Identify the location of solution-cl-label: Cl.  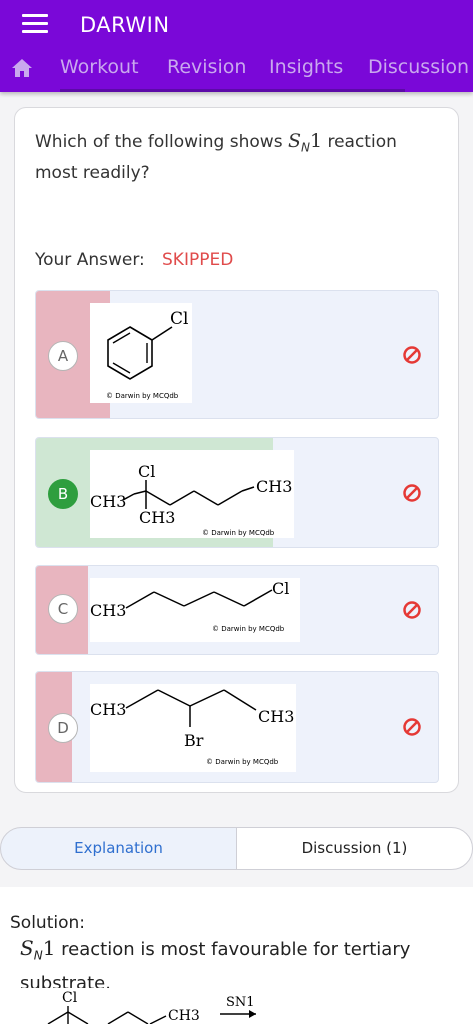
(70, 998).